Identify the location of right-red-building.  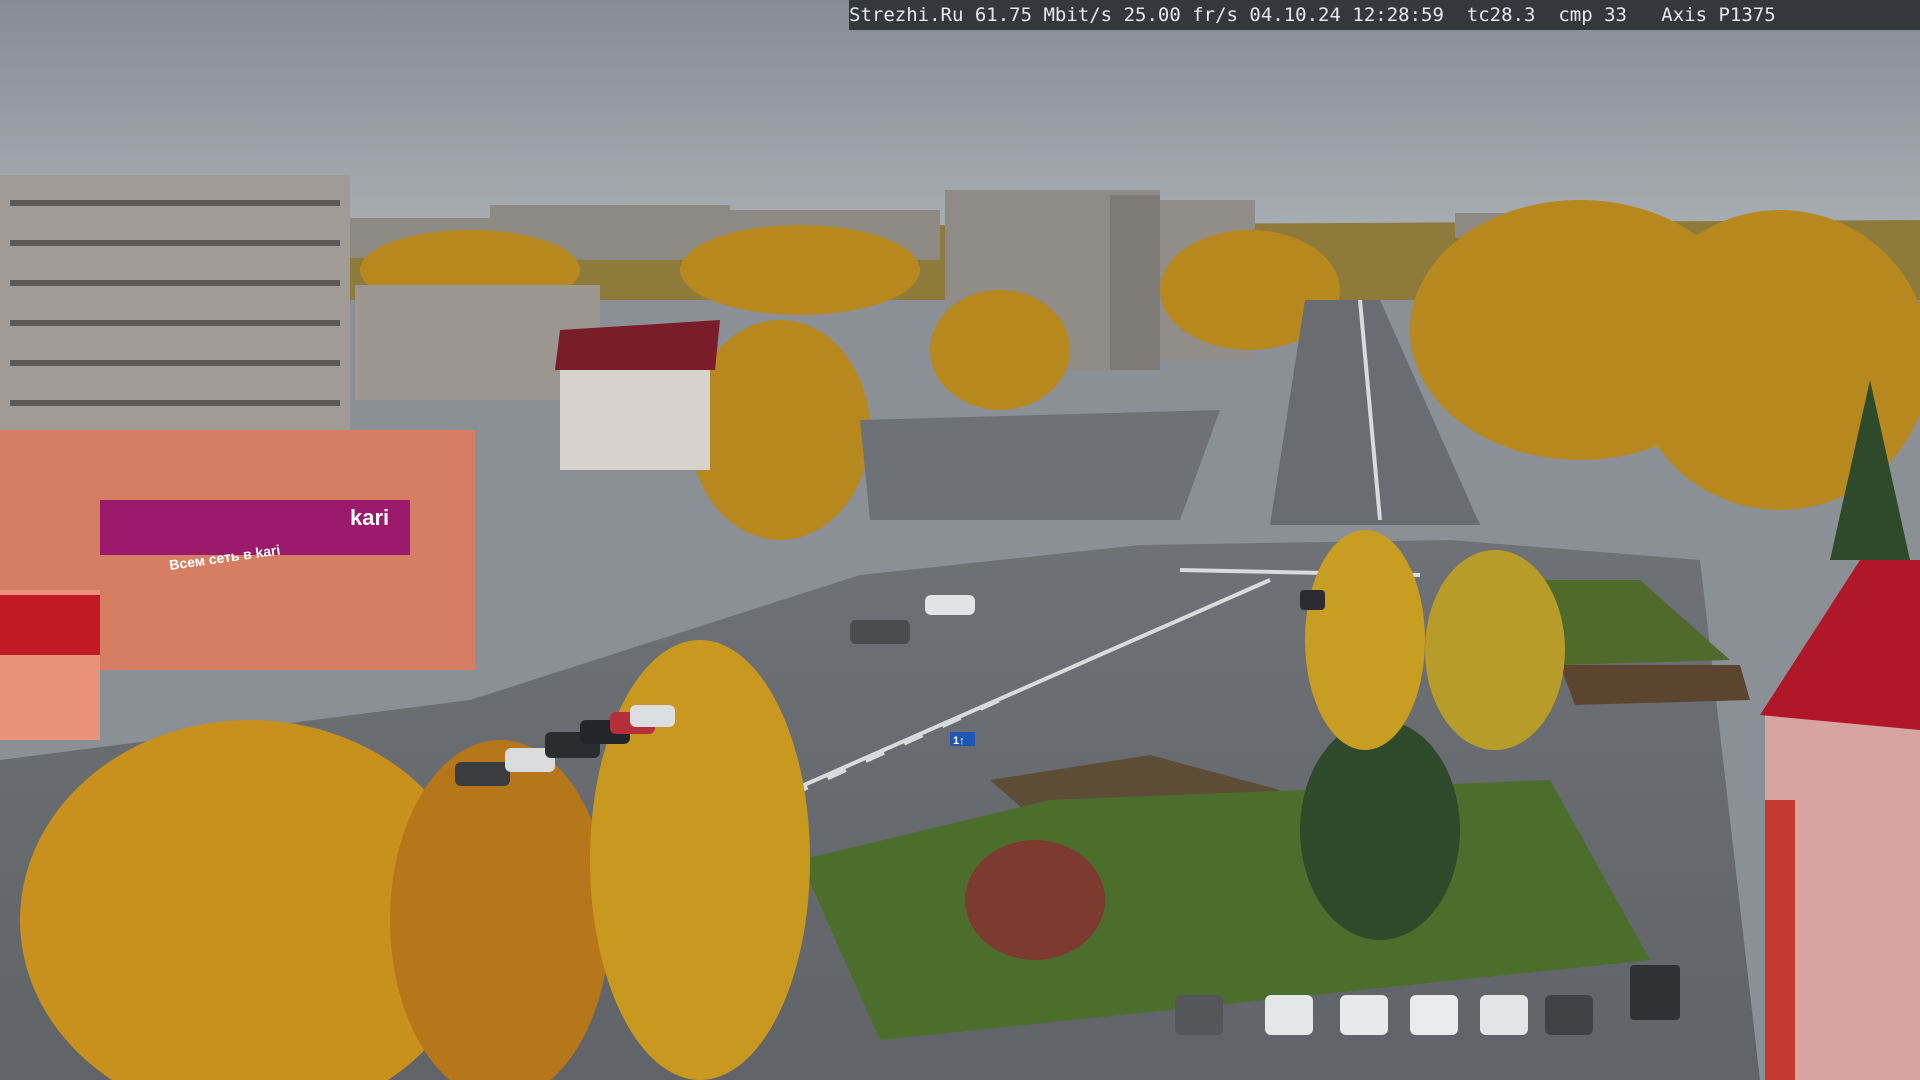
(1840, 820).